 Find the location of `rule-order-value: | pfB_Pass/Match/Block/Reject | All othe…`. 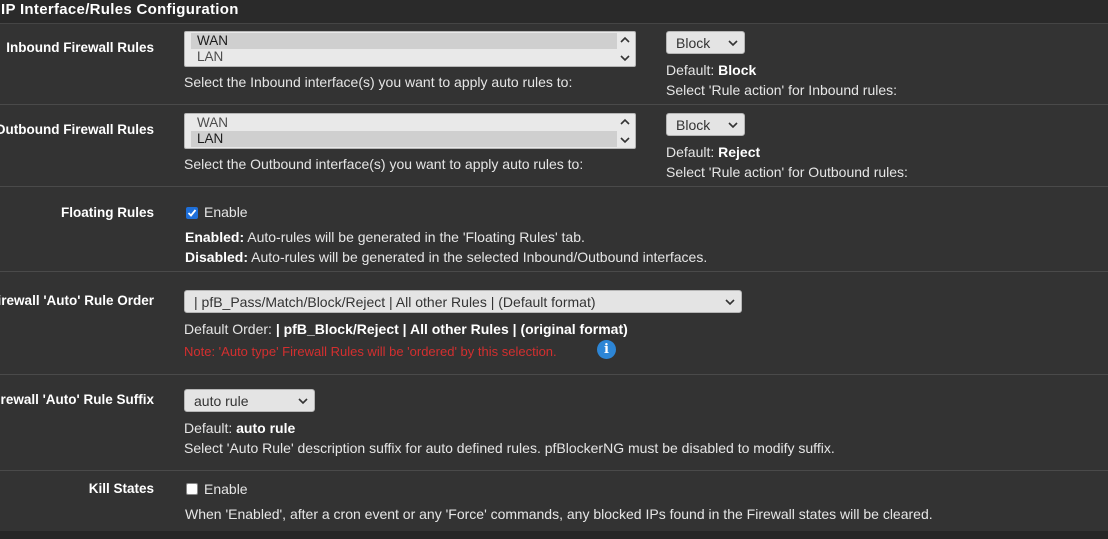

rule-order-value: | pfB_Pass/Match/Block/Reject | All othe… is located at coordinates (395, 302).